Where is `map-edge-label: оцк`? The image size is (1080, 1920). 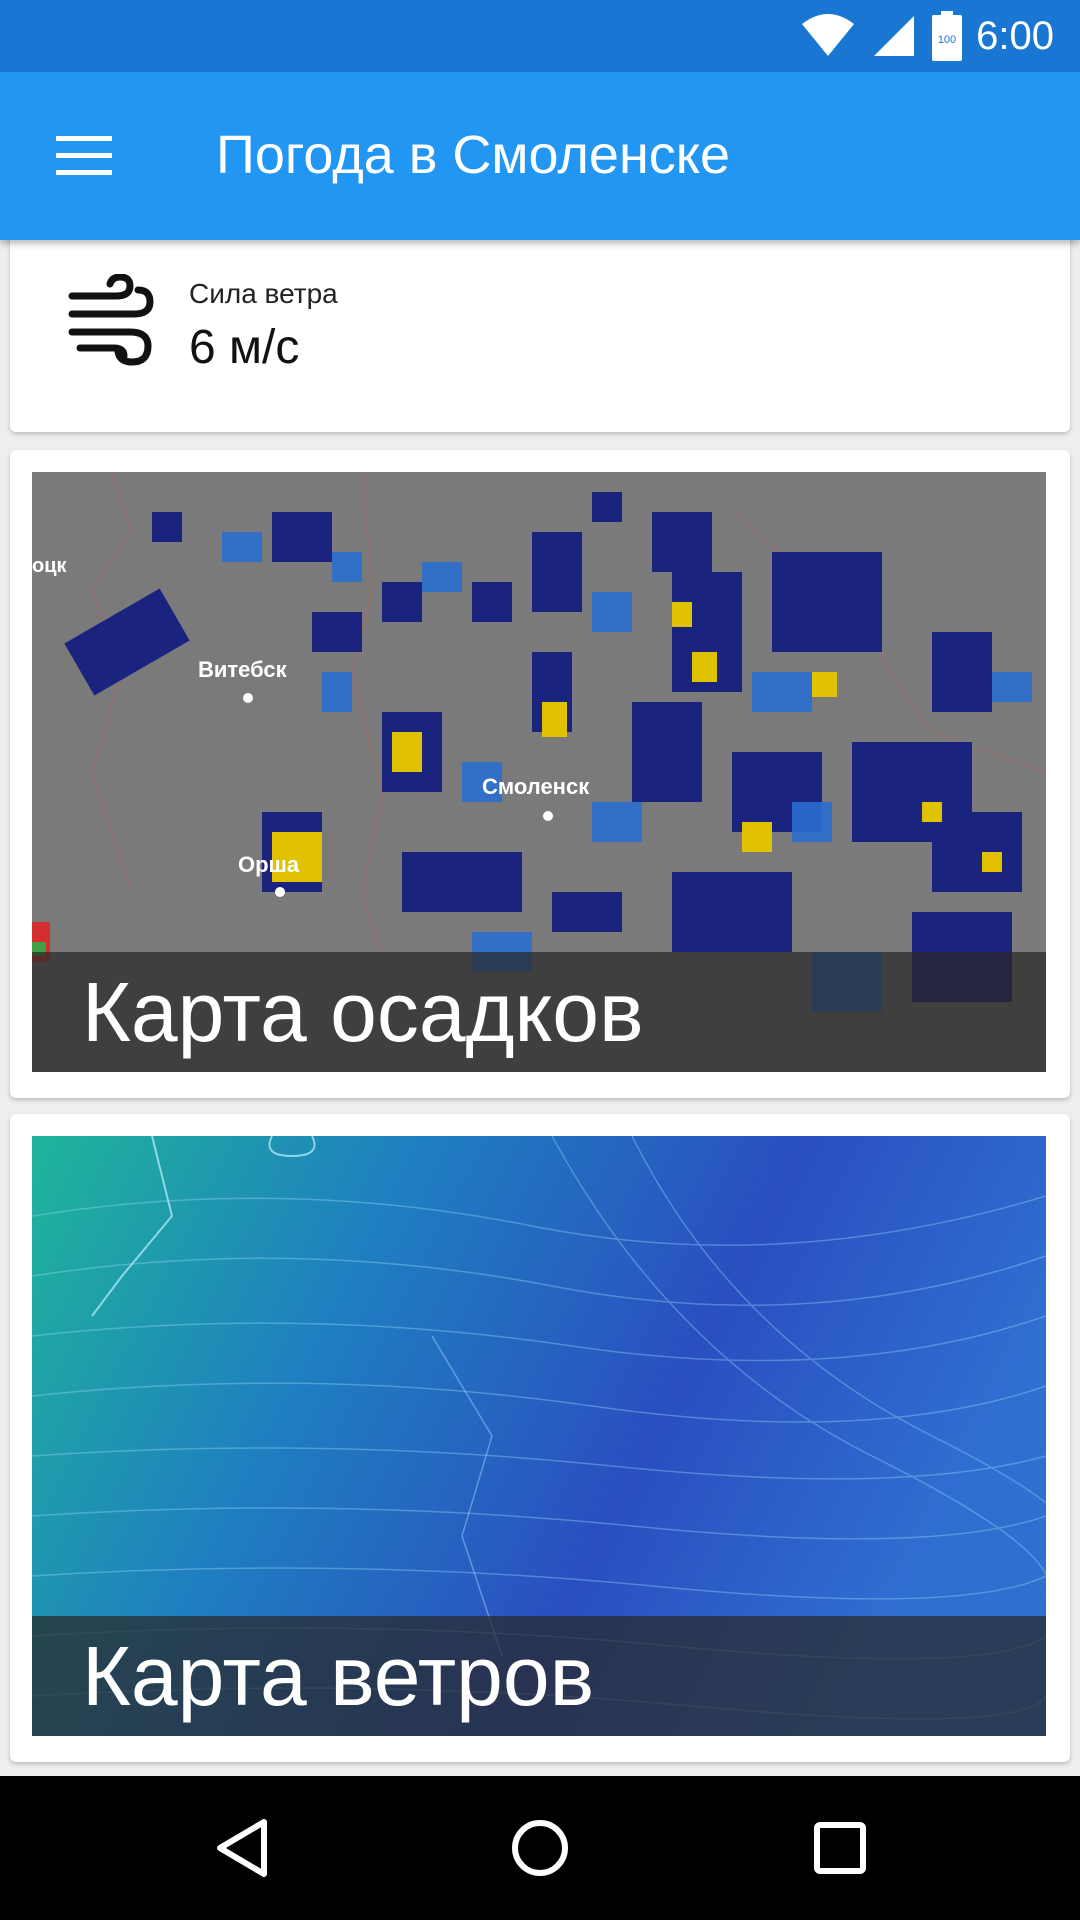 map-edge-label: оцк is located at coordinates (50, 566).